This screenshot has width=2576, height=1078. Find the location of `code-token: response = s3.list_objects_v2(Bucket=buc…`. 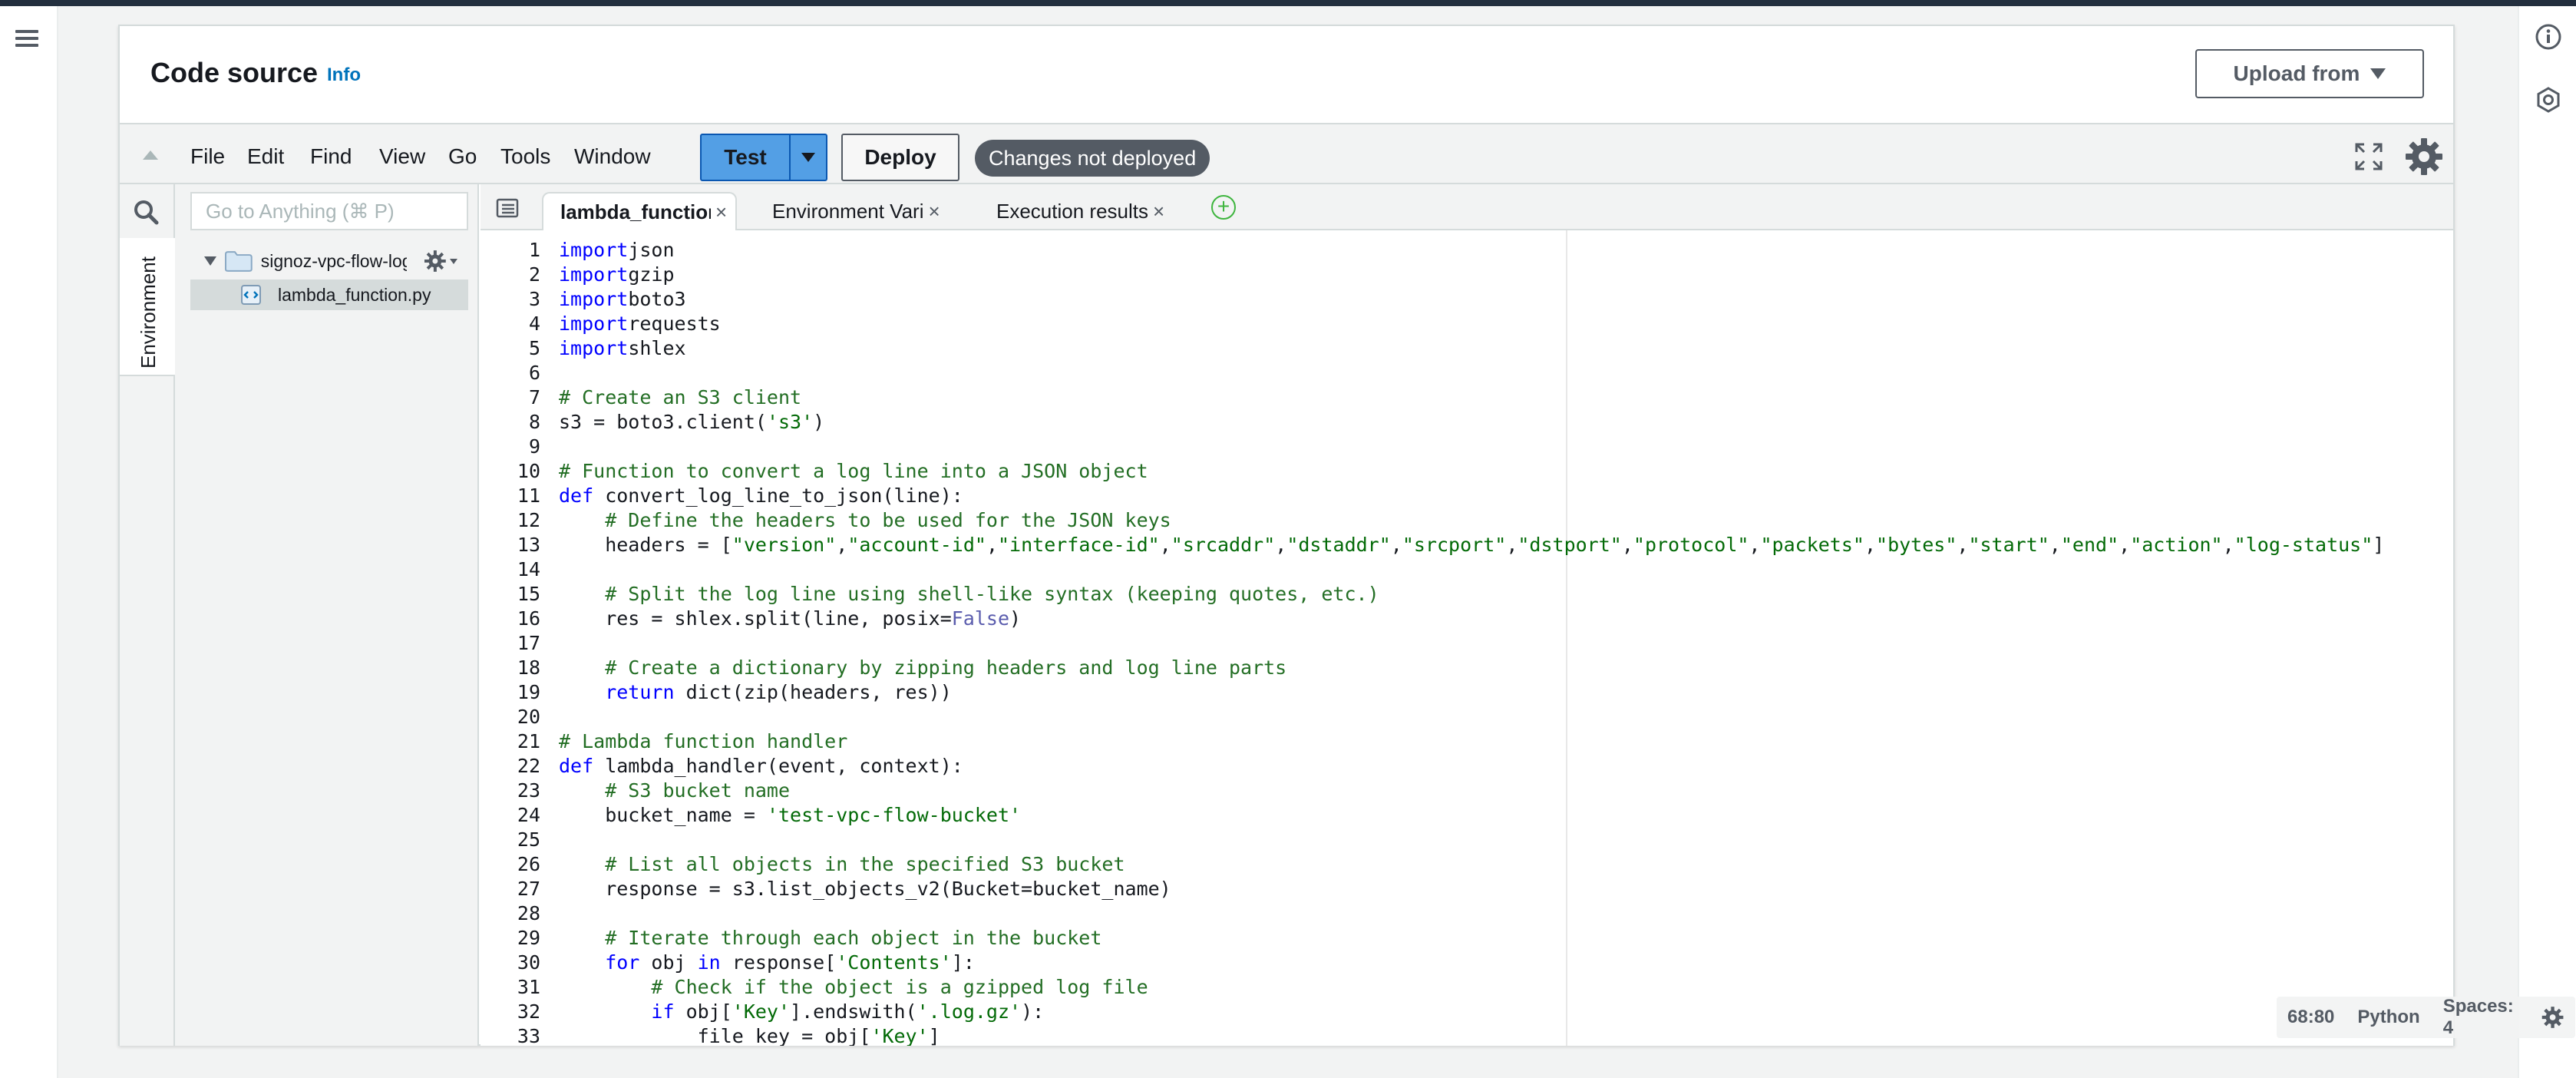

code-token: response = s3.list_objects_v2(Bucket=buc… is located at coordinates (865, 889).